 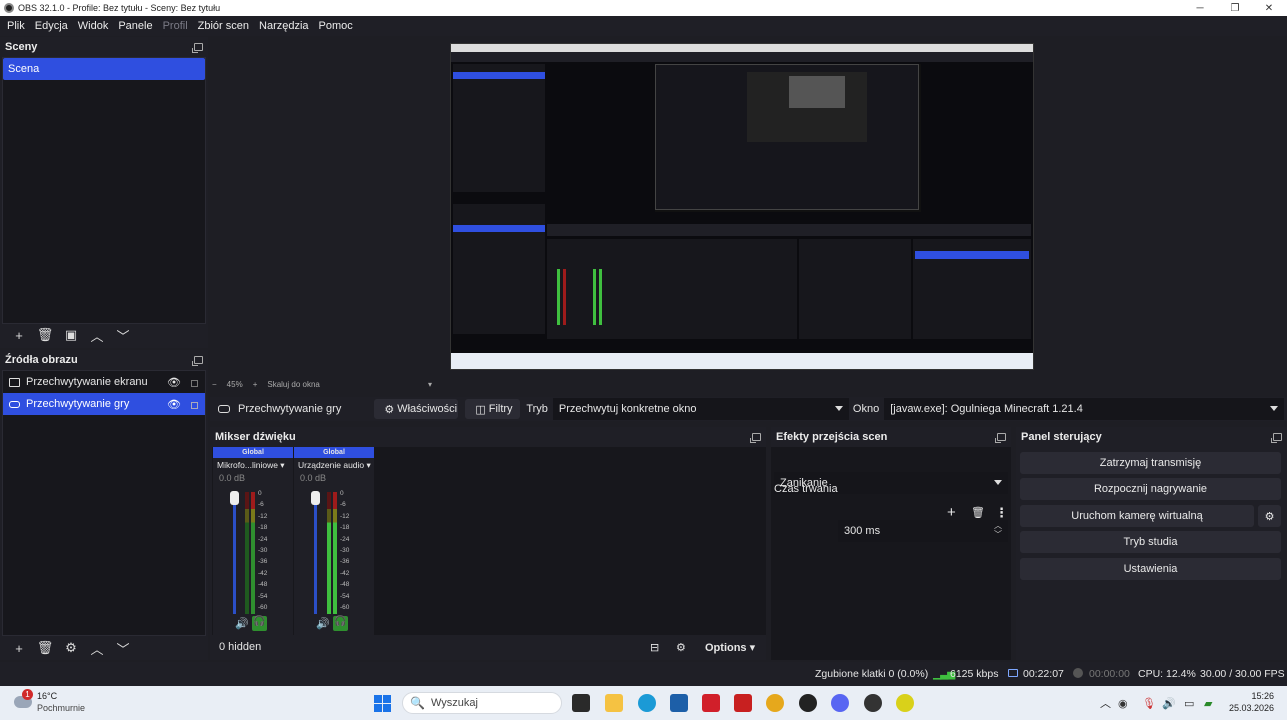 What do you see at coordinates (47, 696) in the screenshot?
I see `weather-temp: 16°C` at bounding box center [47, 696].